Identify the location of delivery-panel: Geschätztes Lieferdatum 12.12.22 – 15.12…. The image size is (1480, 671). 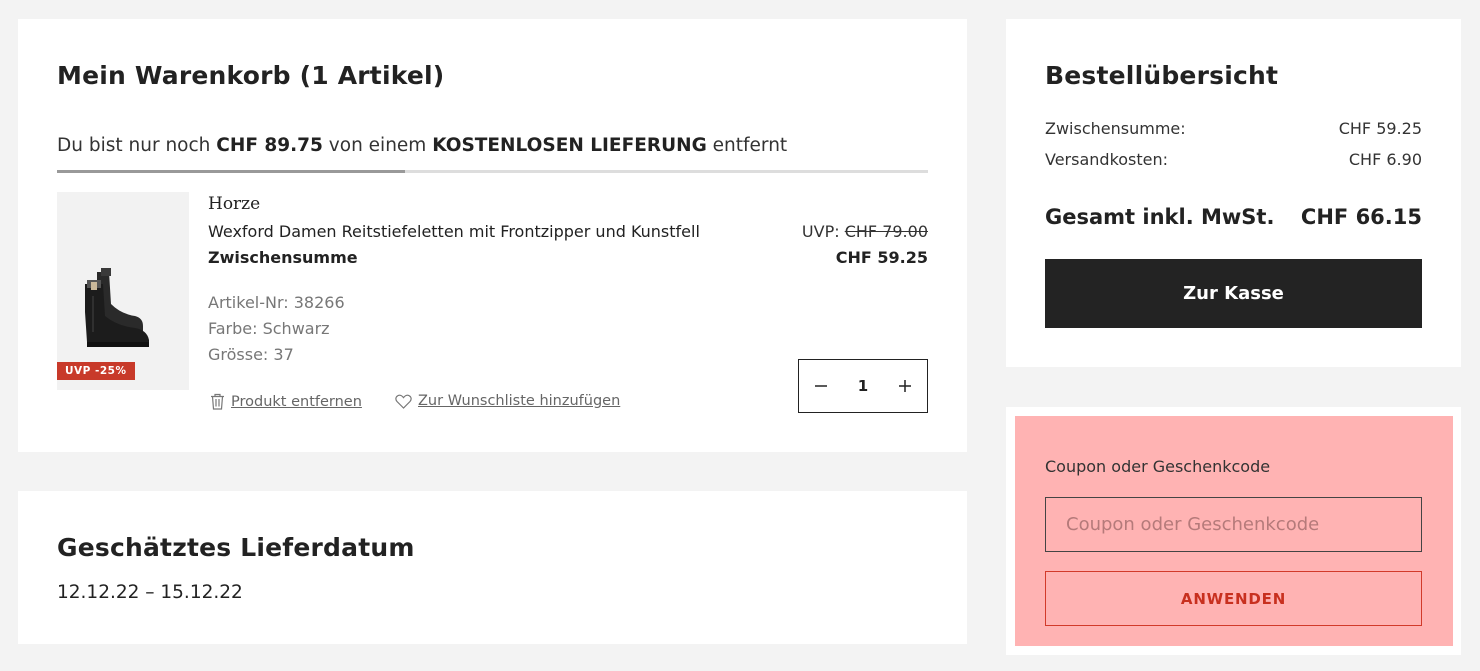
(492, 567).